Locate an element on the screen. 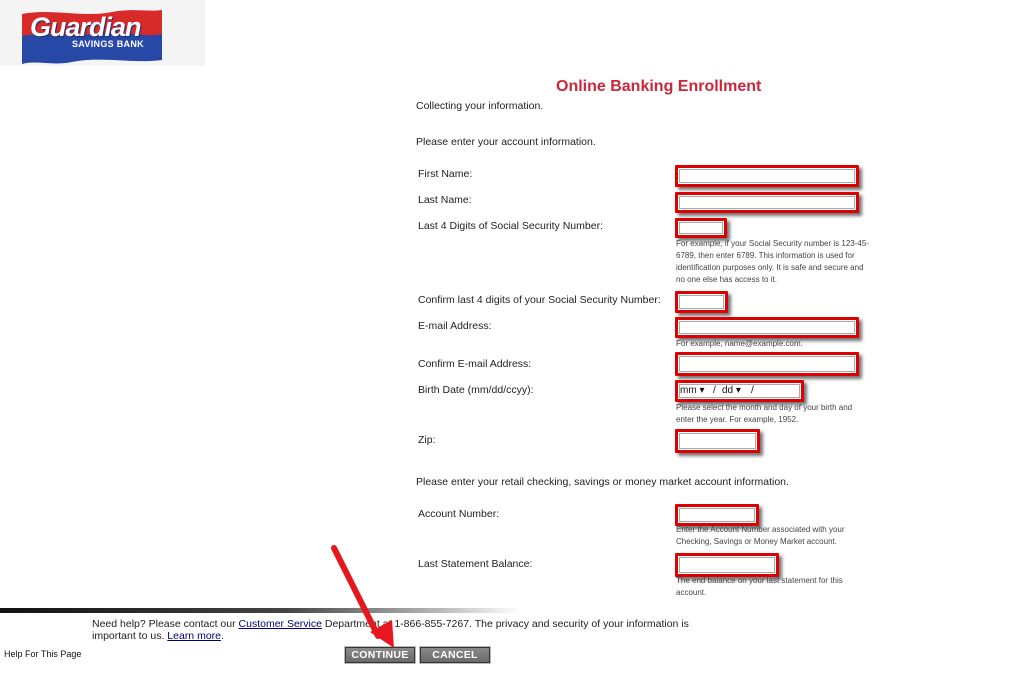 The height and width of the screenshot is (687, 1033). email-confirm-input is located at coordinates (767, 364).